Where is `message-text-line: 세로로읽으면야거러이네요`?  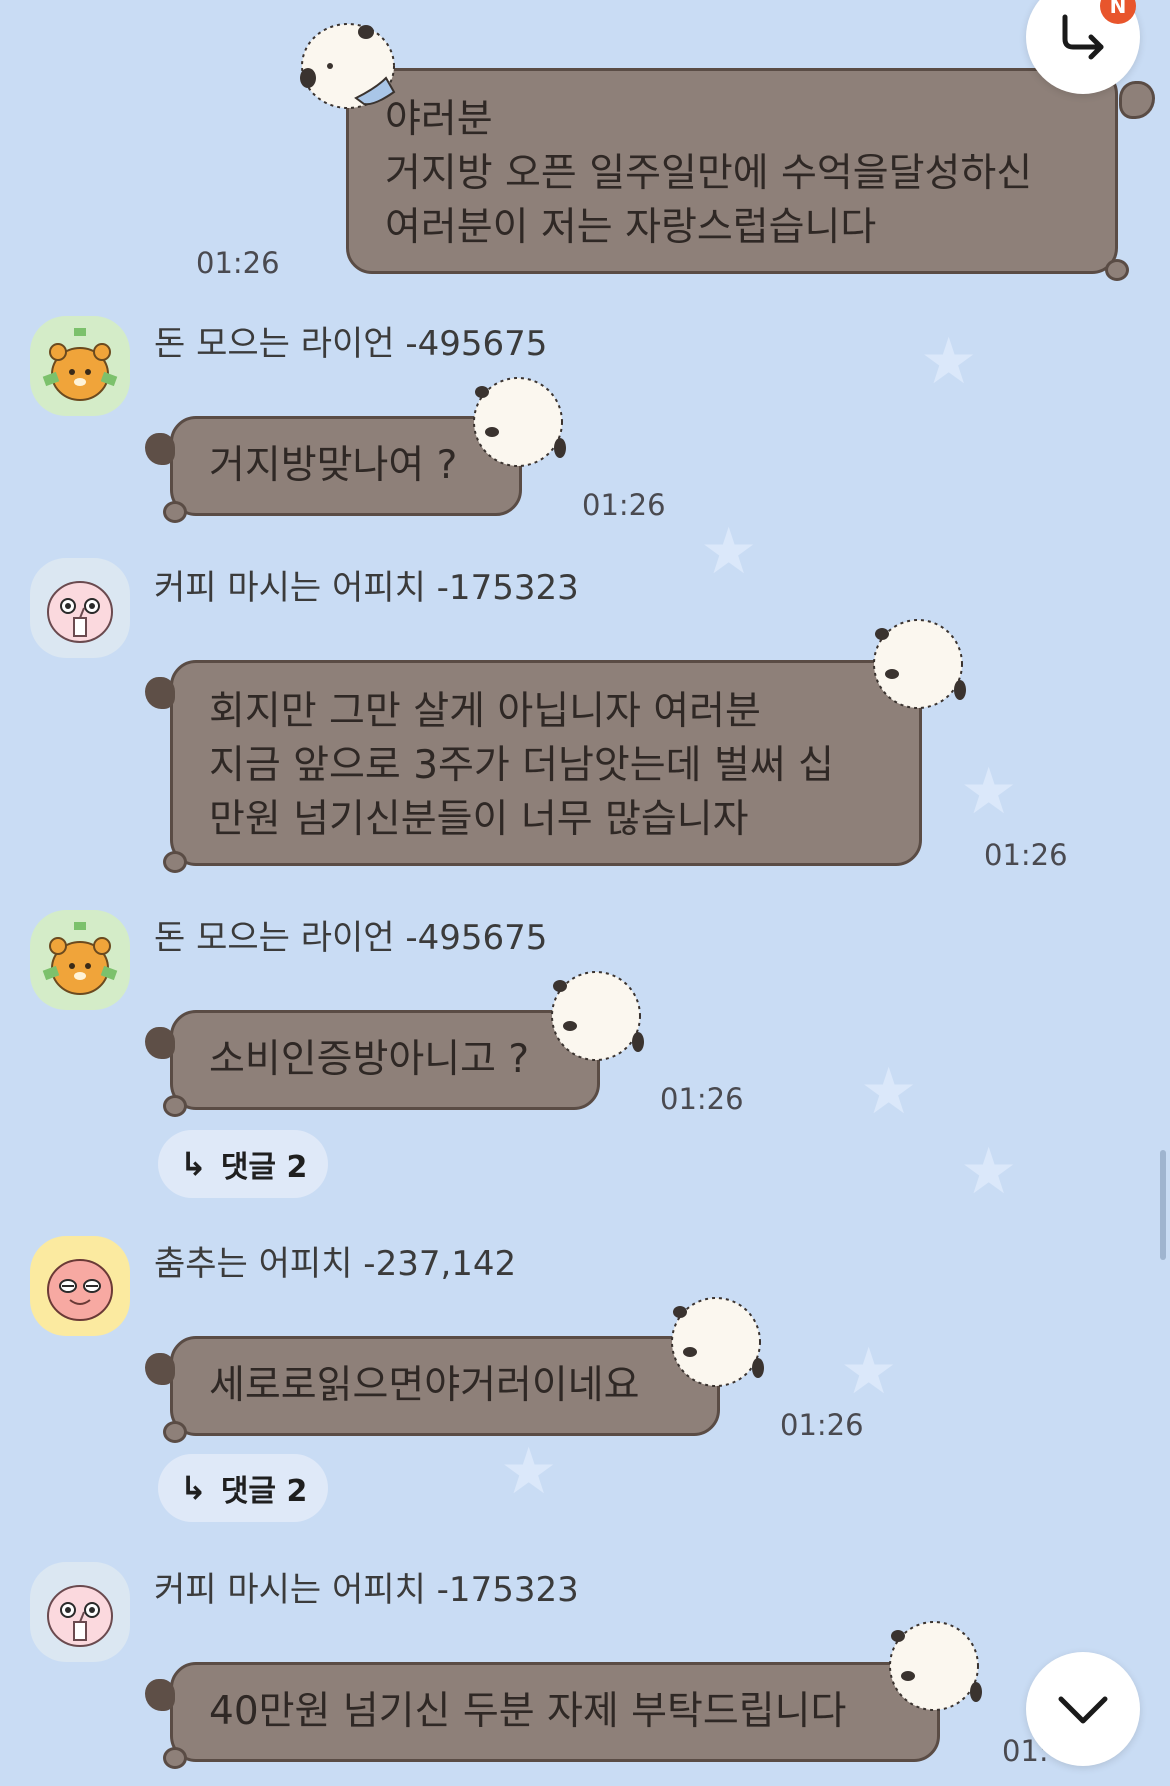
message-text-line: 세로로읽으면야거러이네요 is located at coordinates (424, 1385).